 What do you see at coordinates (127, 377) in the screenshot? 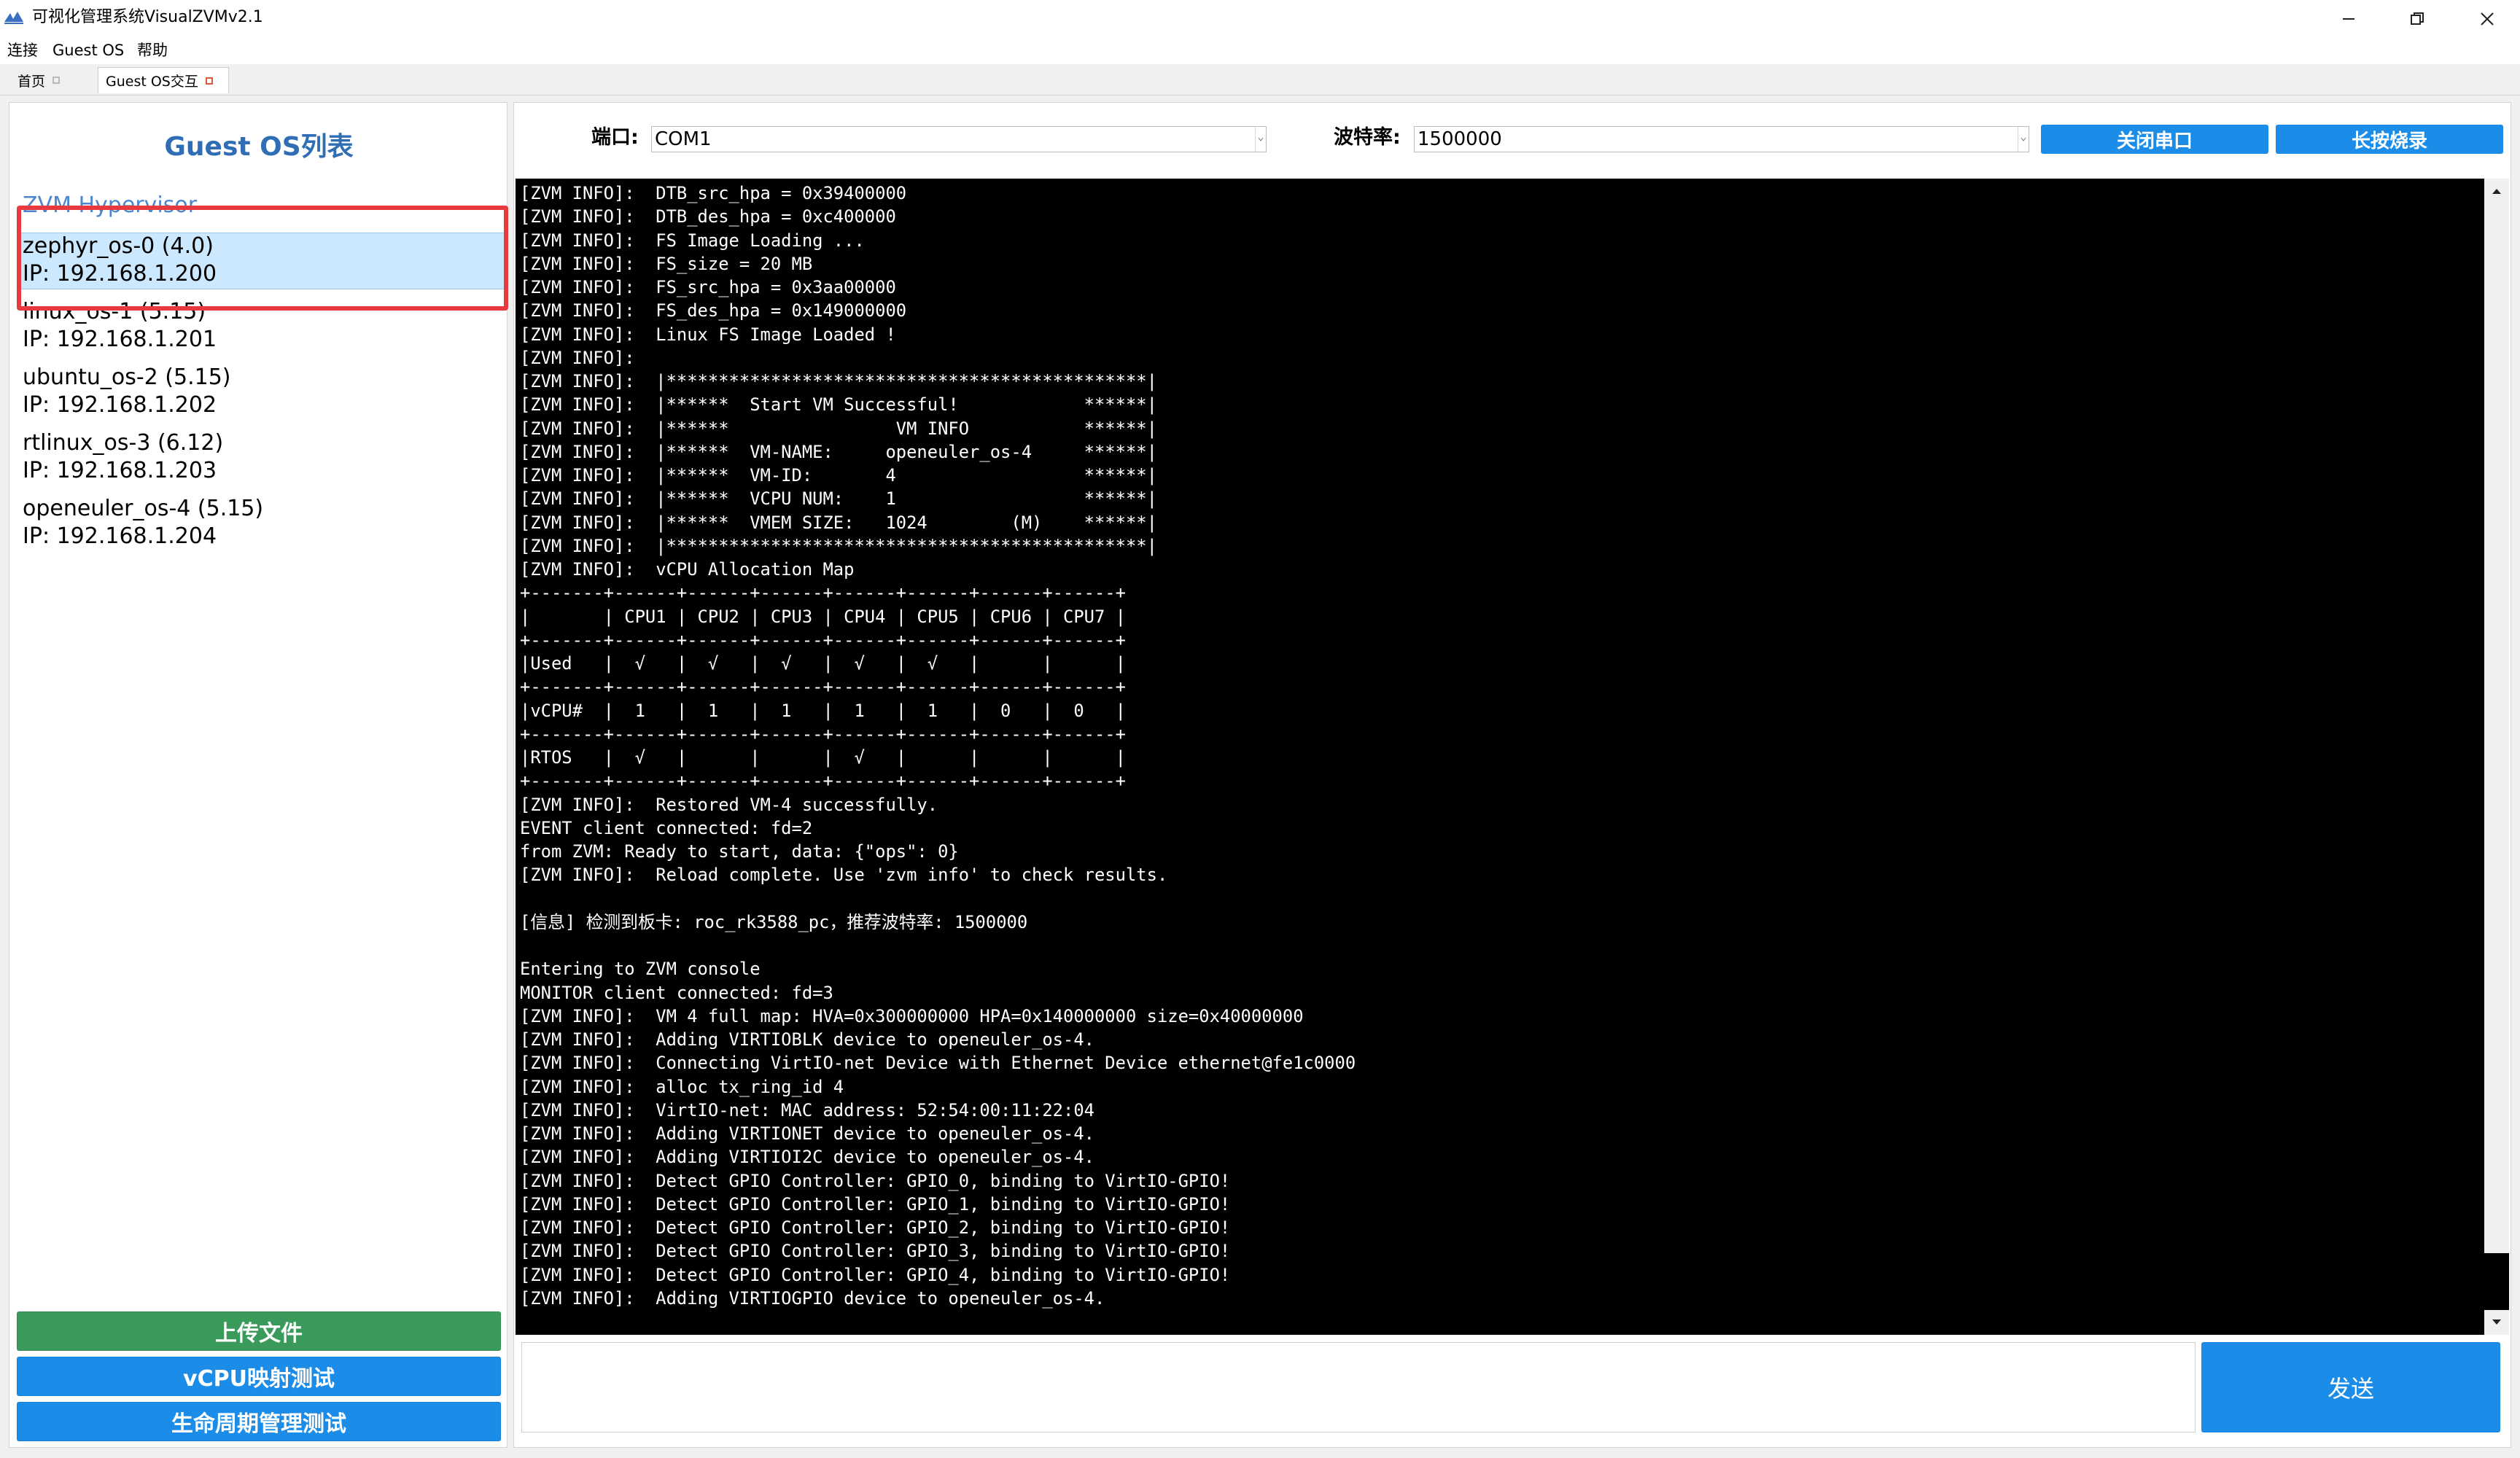
I see `os-name: ubuntu_os-2 (5.15)` at bounding box center [127, 377].